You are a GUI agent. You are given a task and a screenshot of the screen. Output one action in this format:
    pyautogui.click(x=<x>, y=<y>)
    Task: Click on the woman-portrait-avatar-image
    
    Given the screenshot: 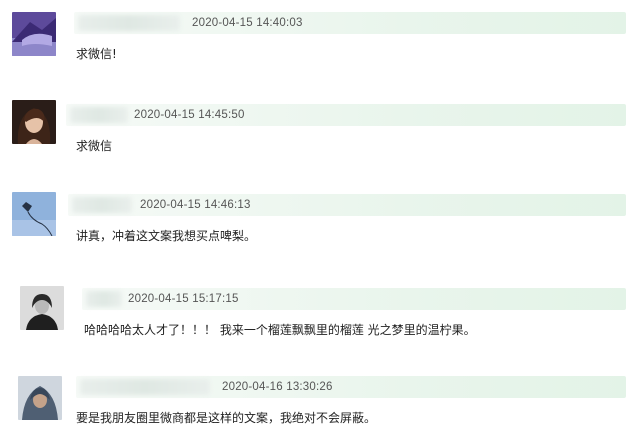 What is the action you would take?
    pyautogui.click(x=34, y=122)
    